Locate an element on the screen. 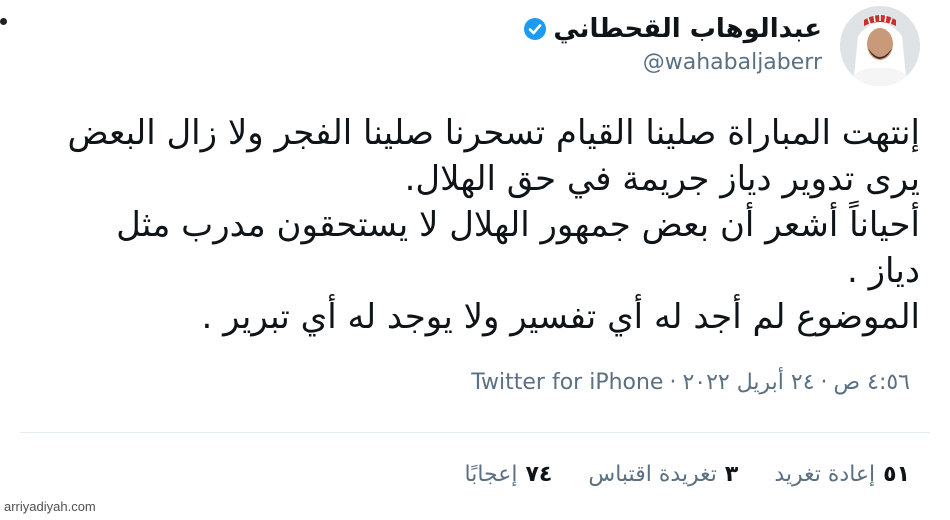 The height and width of the screenshot is (520, 950). tweet-date: ٢٤ أبريل ٢٠٢٢ is located at coordinates (748, 382).